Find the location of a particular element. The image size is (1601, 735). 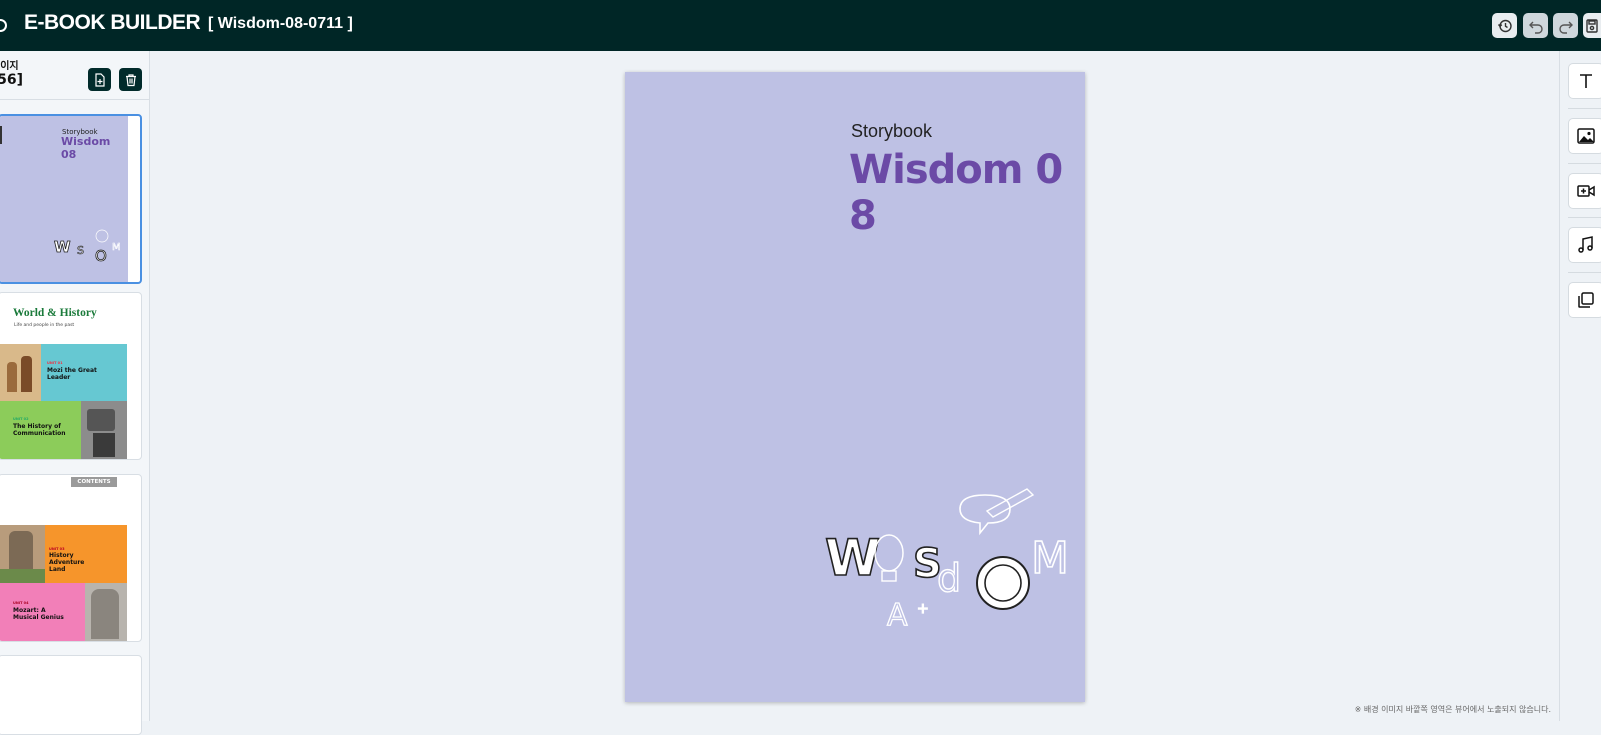

thumb-unit3-title: History Adventure Land is located at coordinates (67, 562).